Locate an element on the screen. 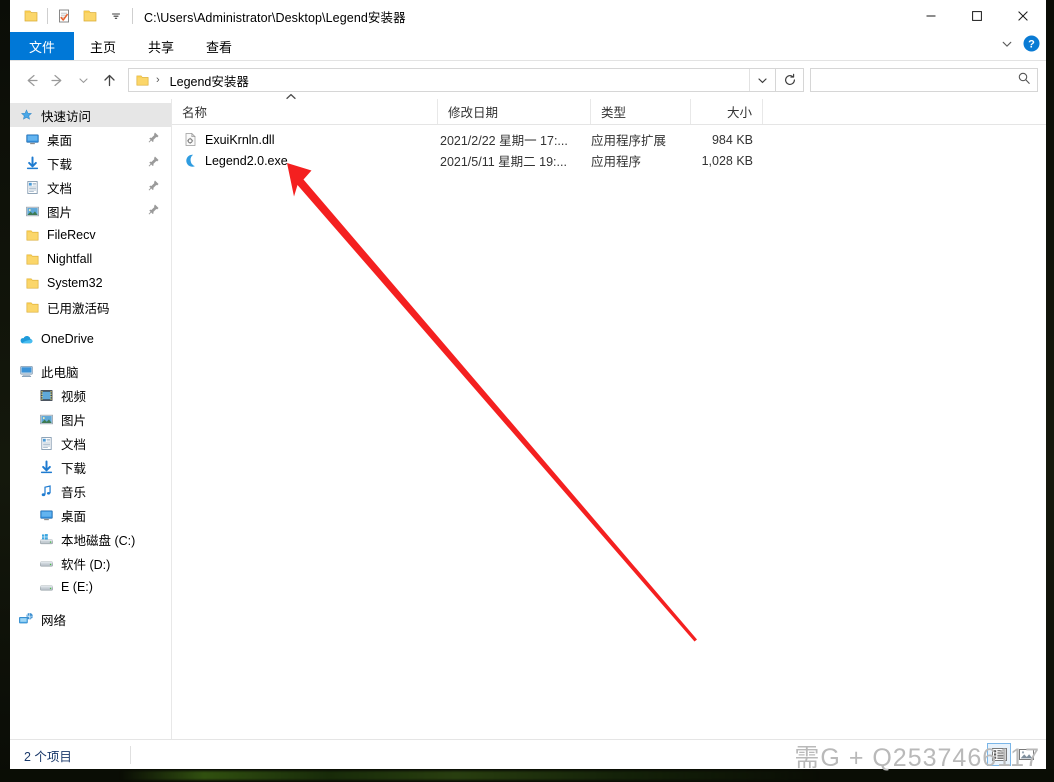  this-pc-icon is located at coordinates (26, 371).